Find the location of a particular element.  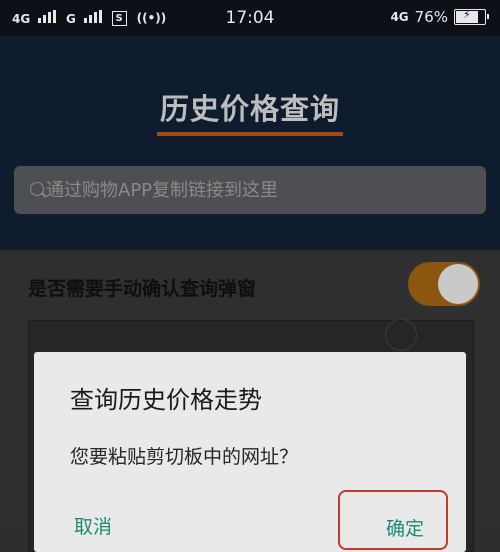

toggle-knob is located at coordinates (458, 284).